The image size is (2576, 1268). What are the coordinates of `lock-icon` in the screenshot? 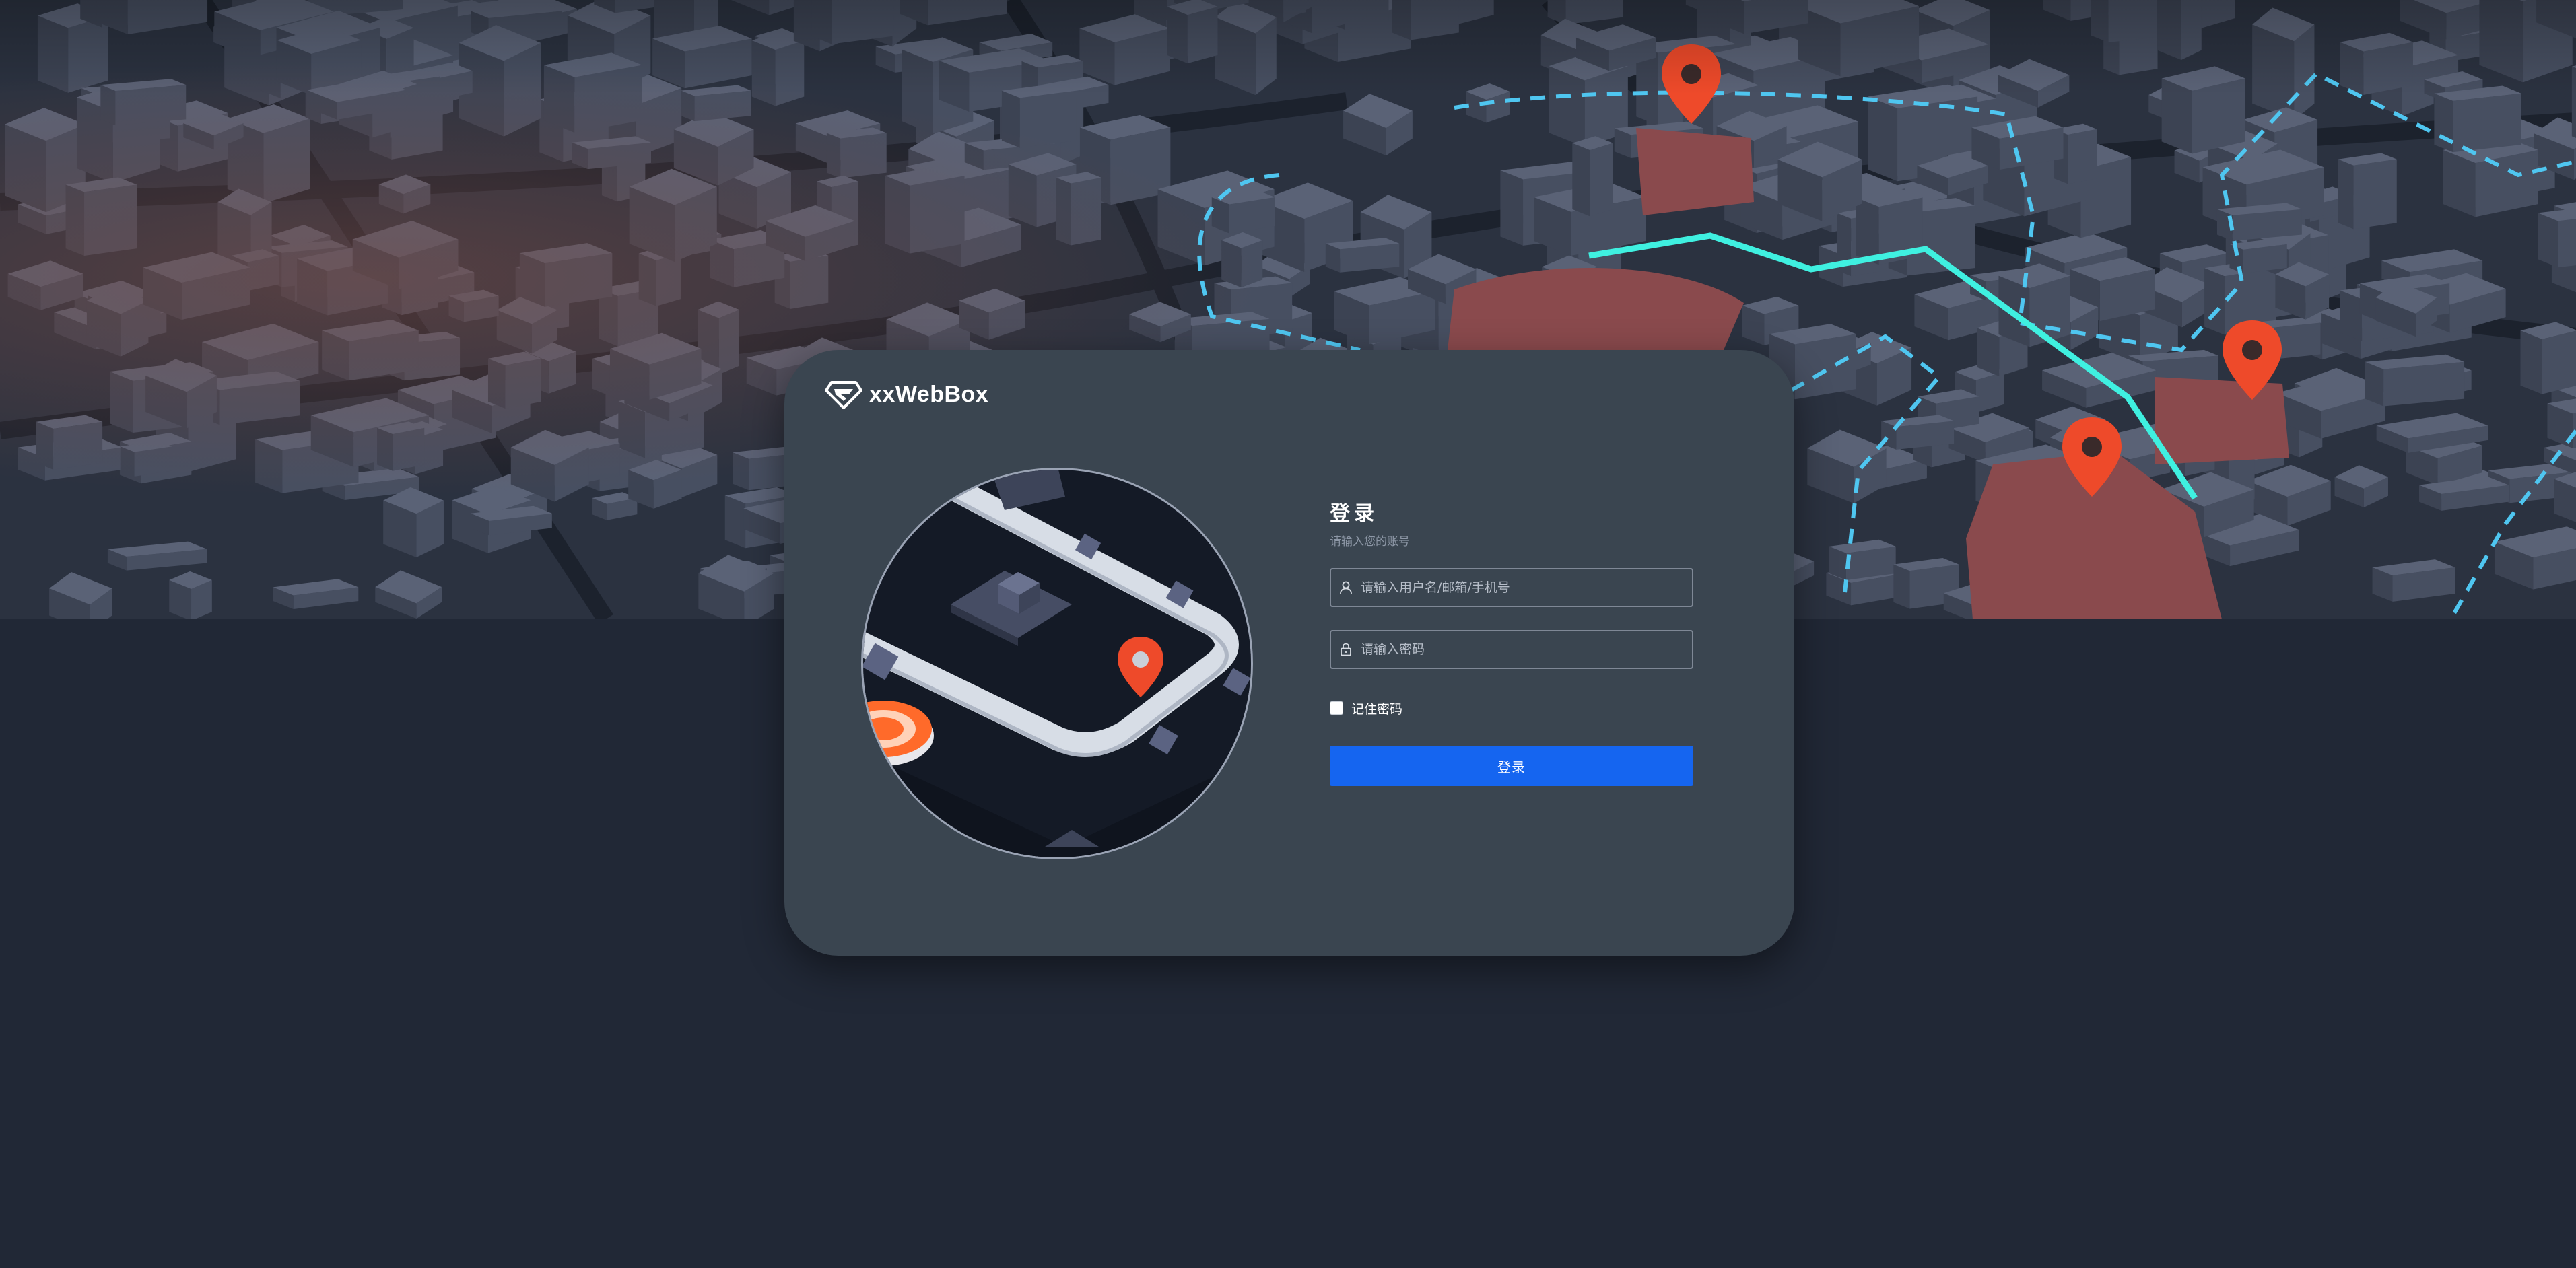 It's located at (1346, 649).